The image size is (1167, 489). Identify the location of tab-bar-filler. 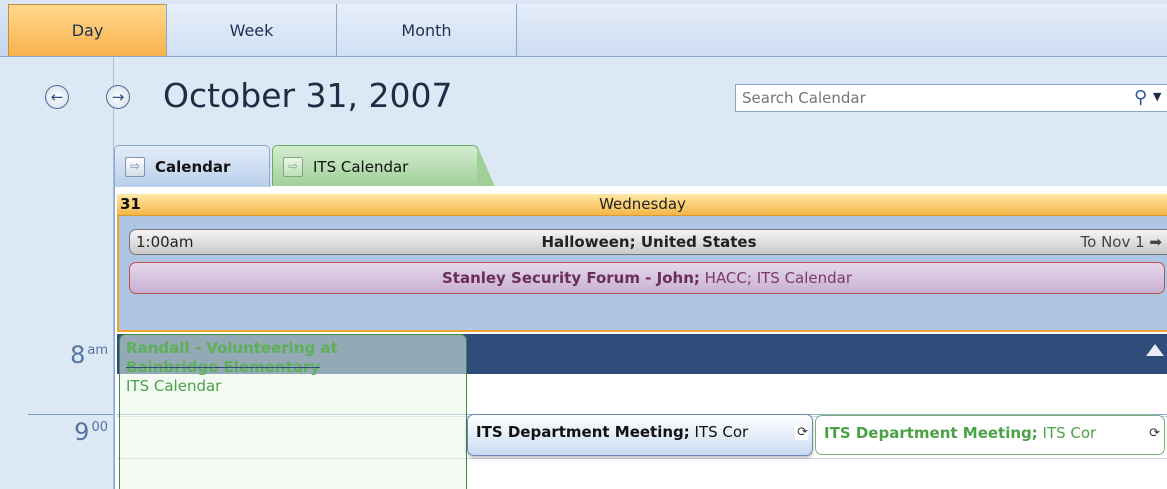
(842, 30).